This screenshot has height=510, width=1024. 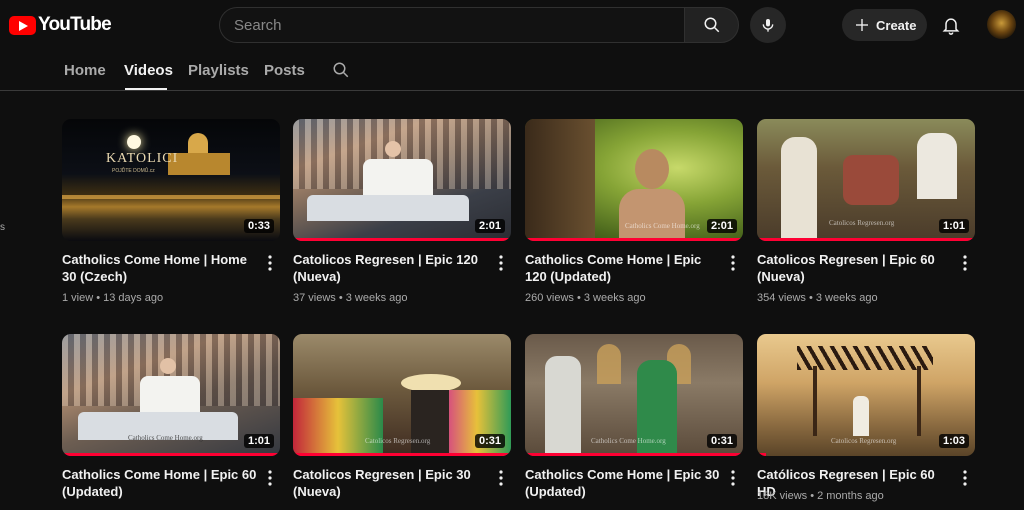 What do you see at coordinates (622, 483) in the screenshot?
I see `video-title: Catholics Come Home | Epic 30 (Updated)` at bounding box center [622, 483].